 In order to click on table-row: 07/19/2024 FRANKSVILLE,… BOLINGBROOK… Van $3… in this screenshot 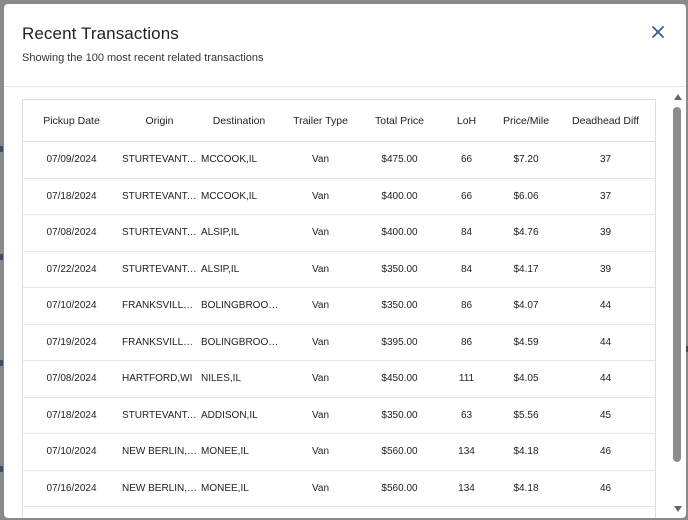, I will do `click(339, 342)`.